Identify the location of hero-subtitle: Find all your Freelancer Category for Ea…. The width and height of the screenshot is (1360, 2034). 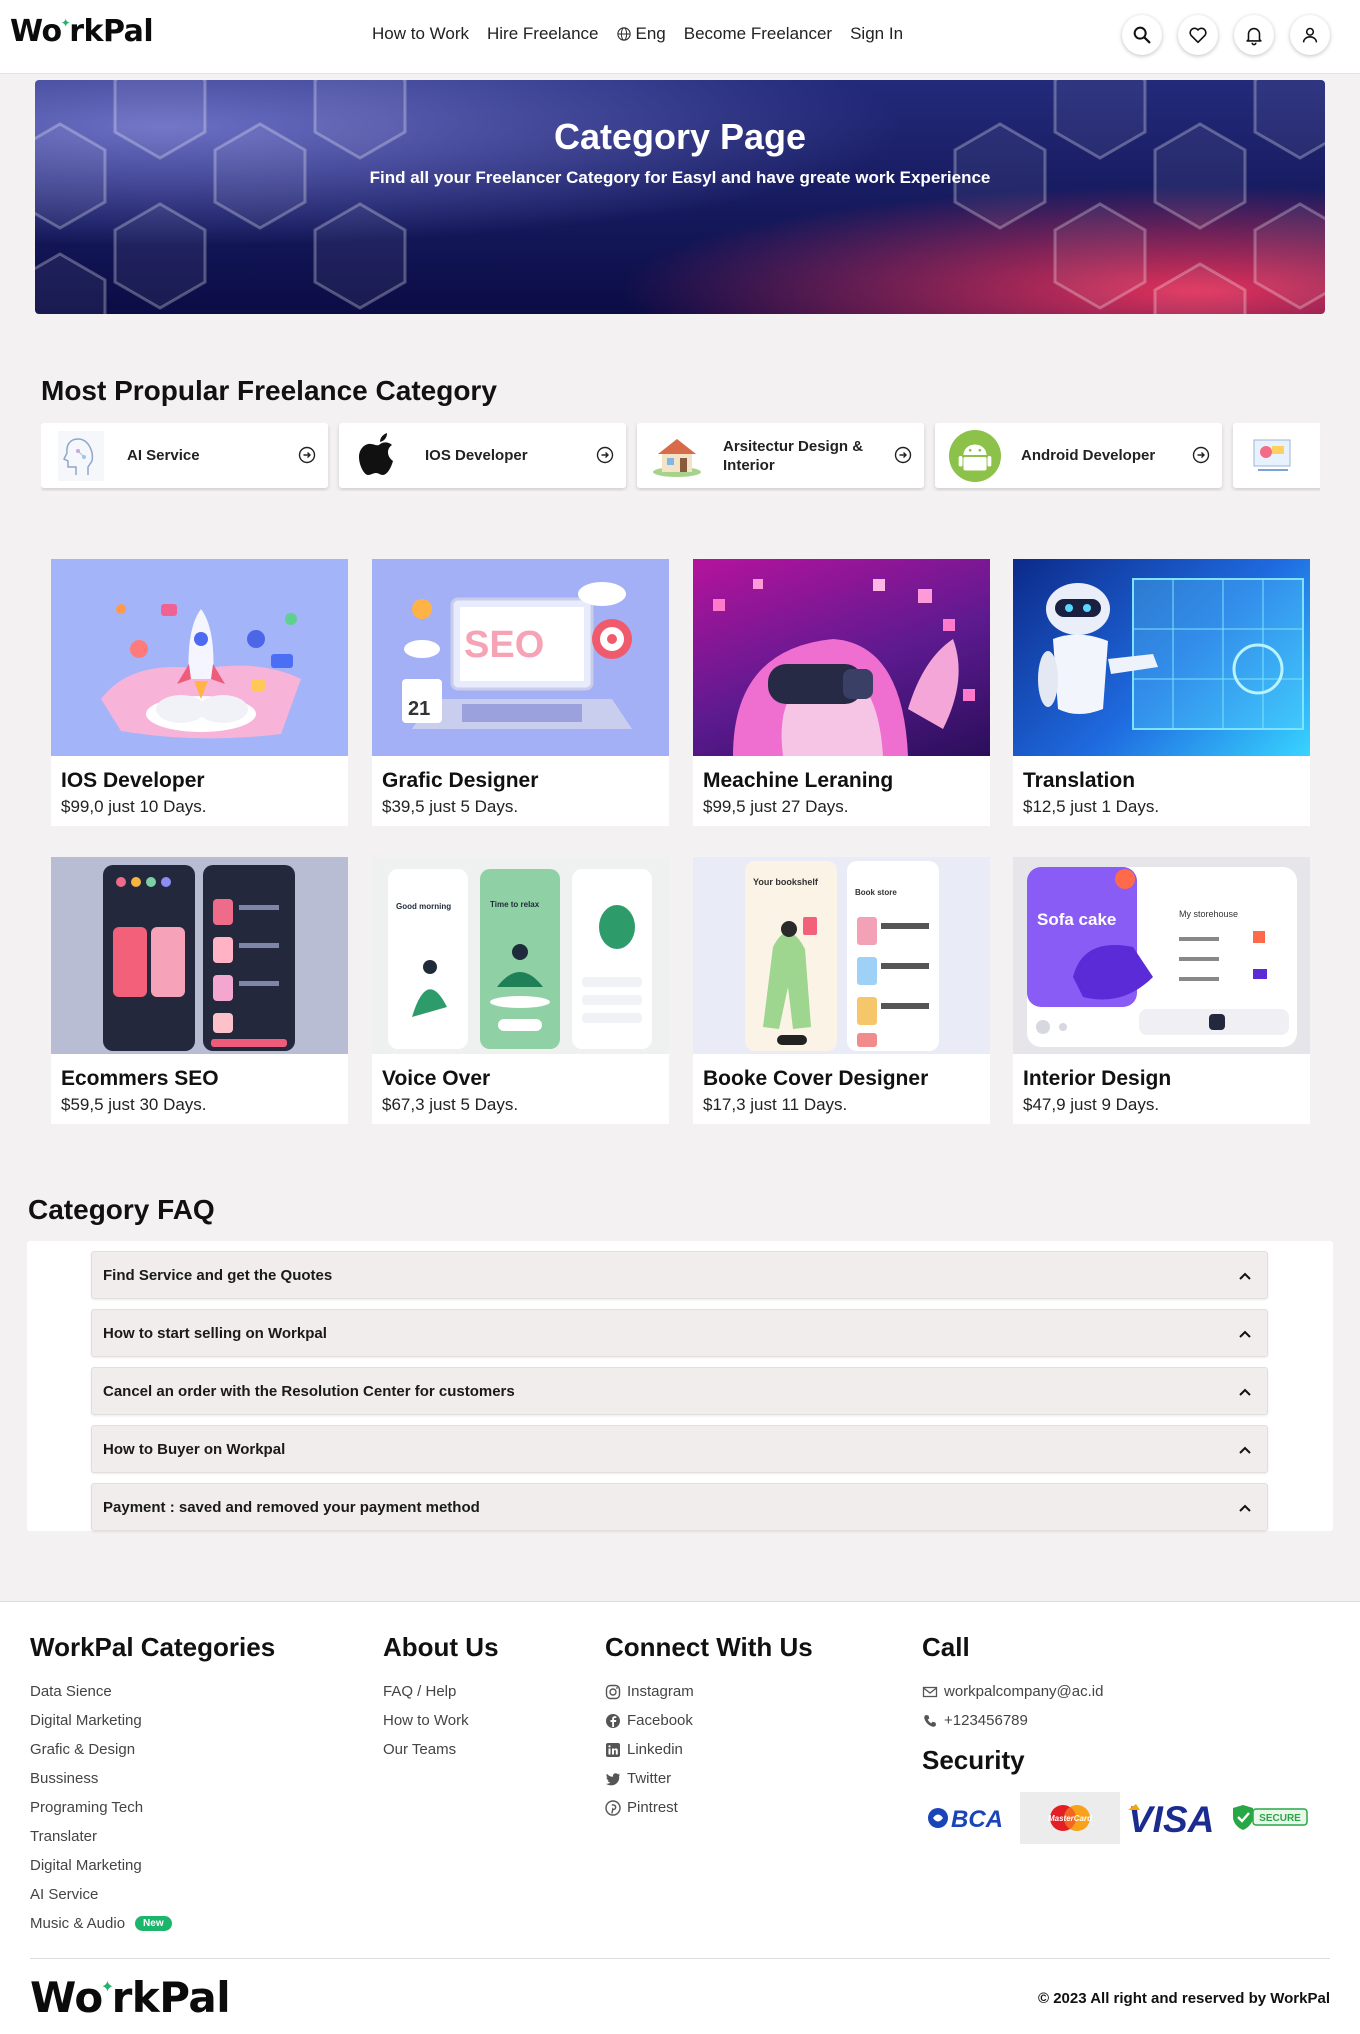
(680, 177).